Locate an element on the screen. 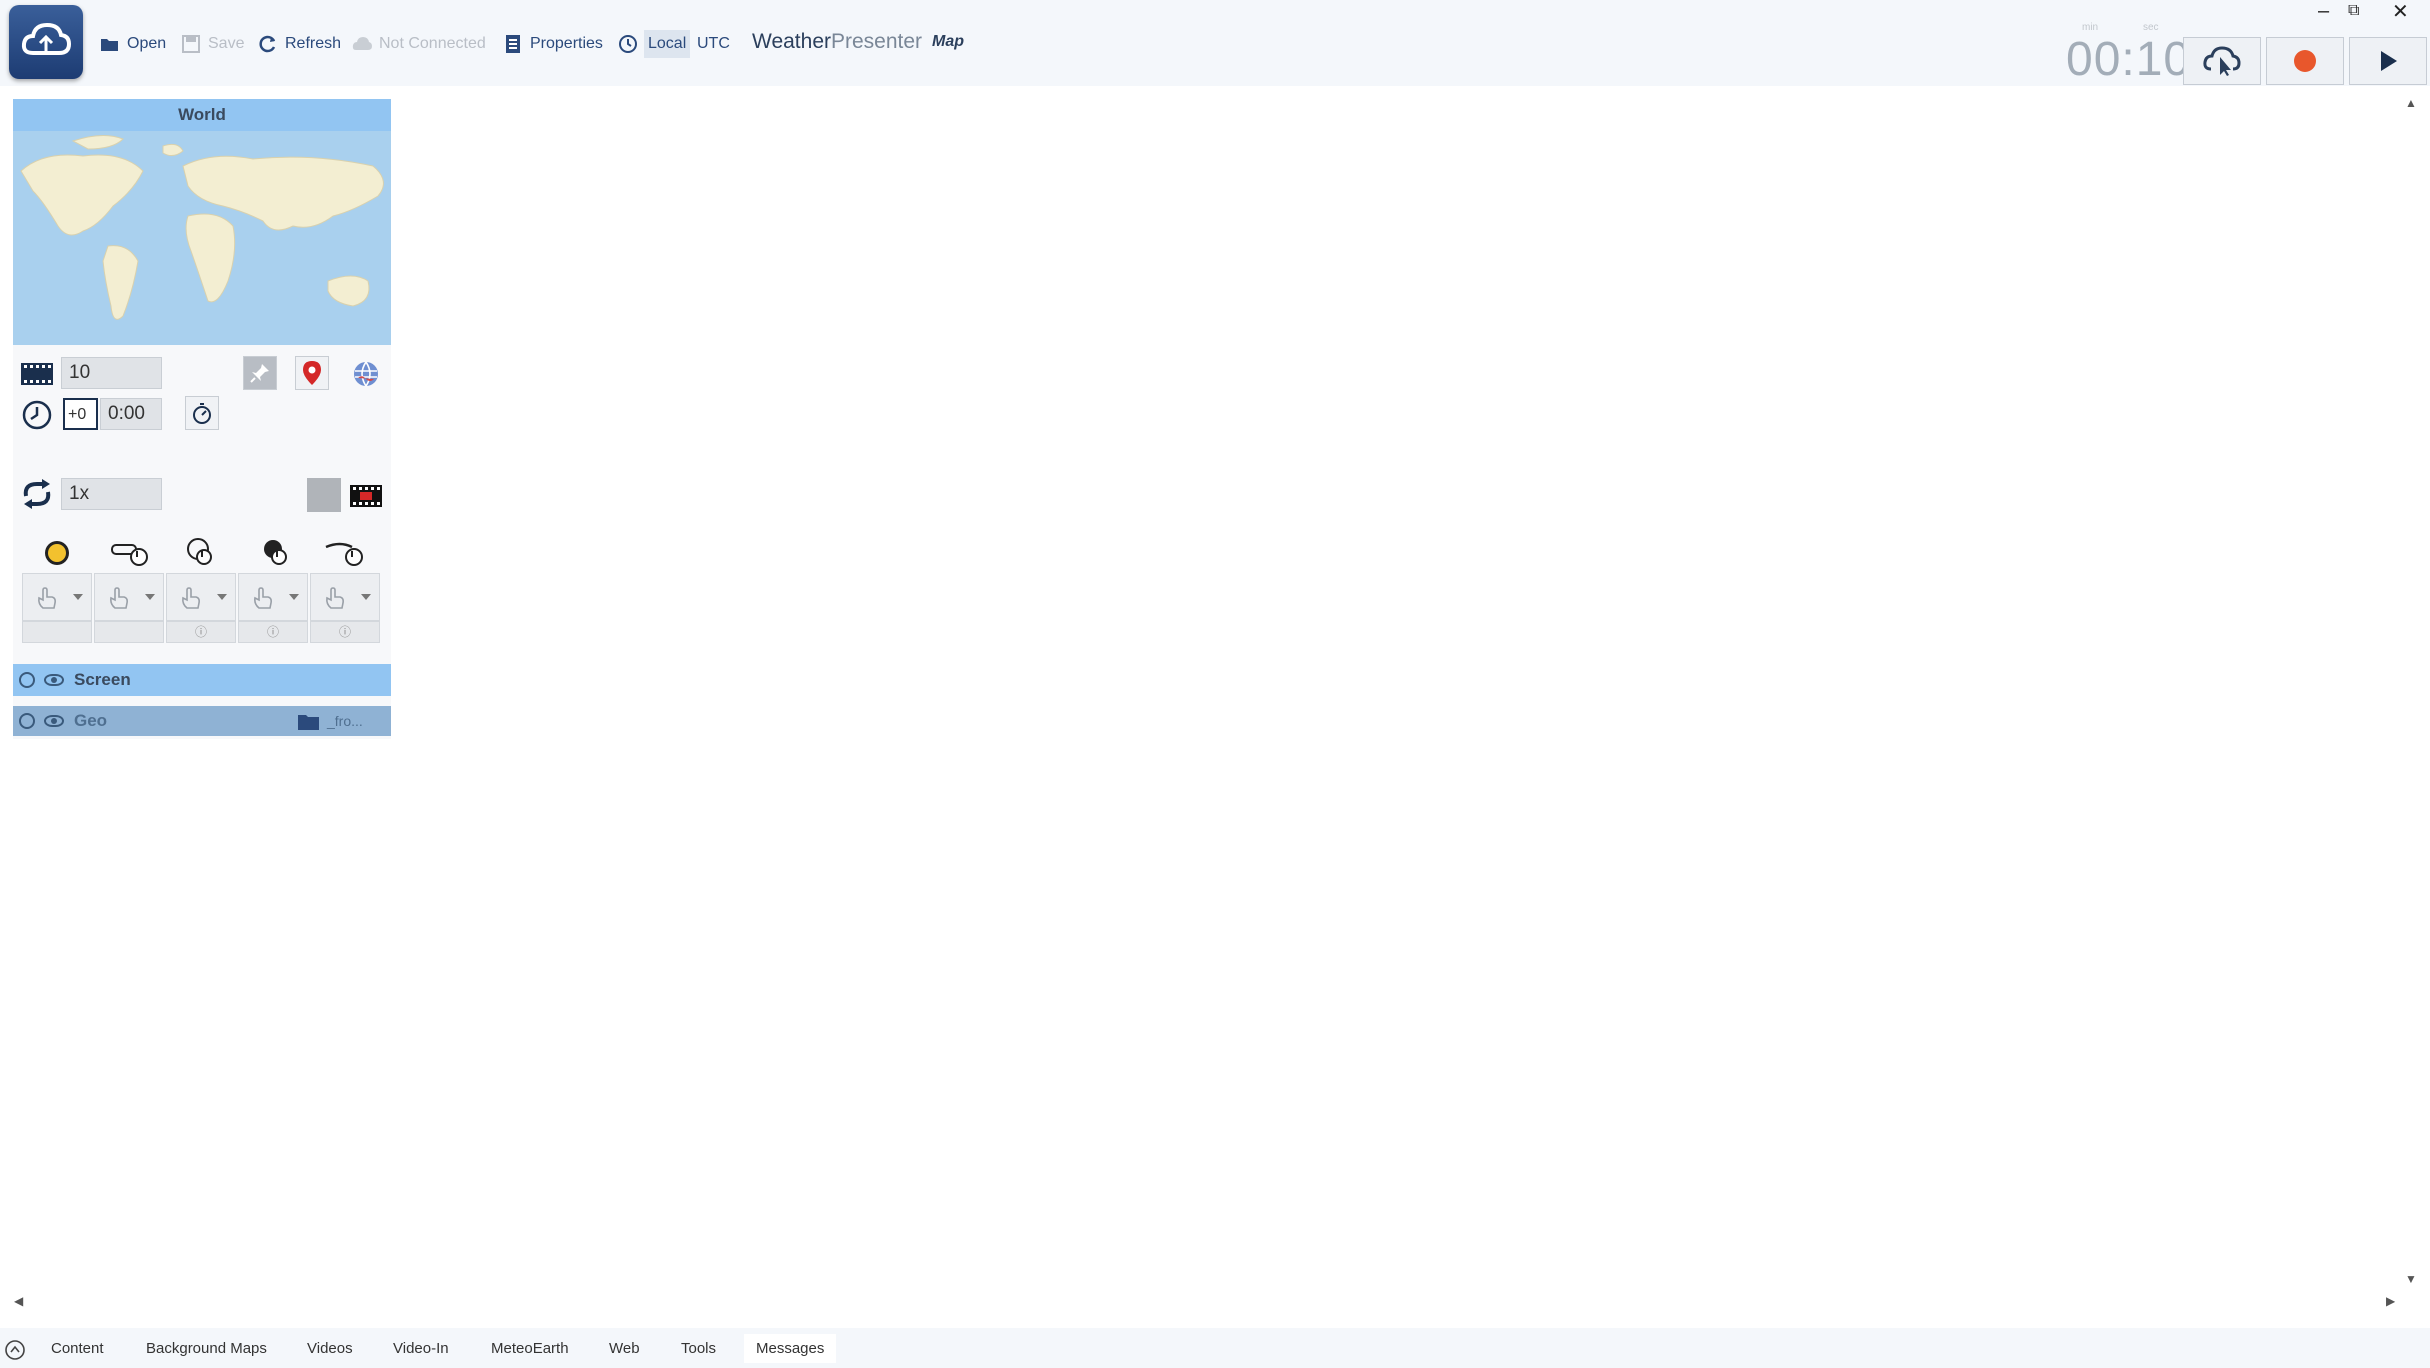 The width and height of the screenshot is (2430, 1368). tab-content: Content is located at coordinates (77, 1348).